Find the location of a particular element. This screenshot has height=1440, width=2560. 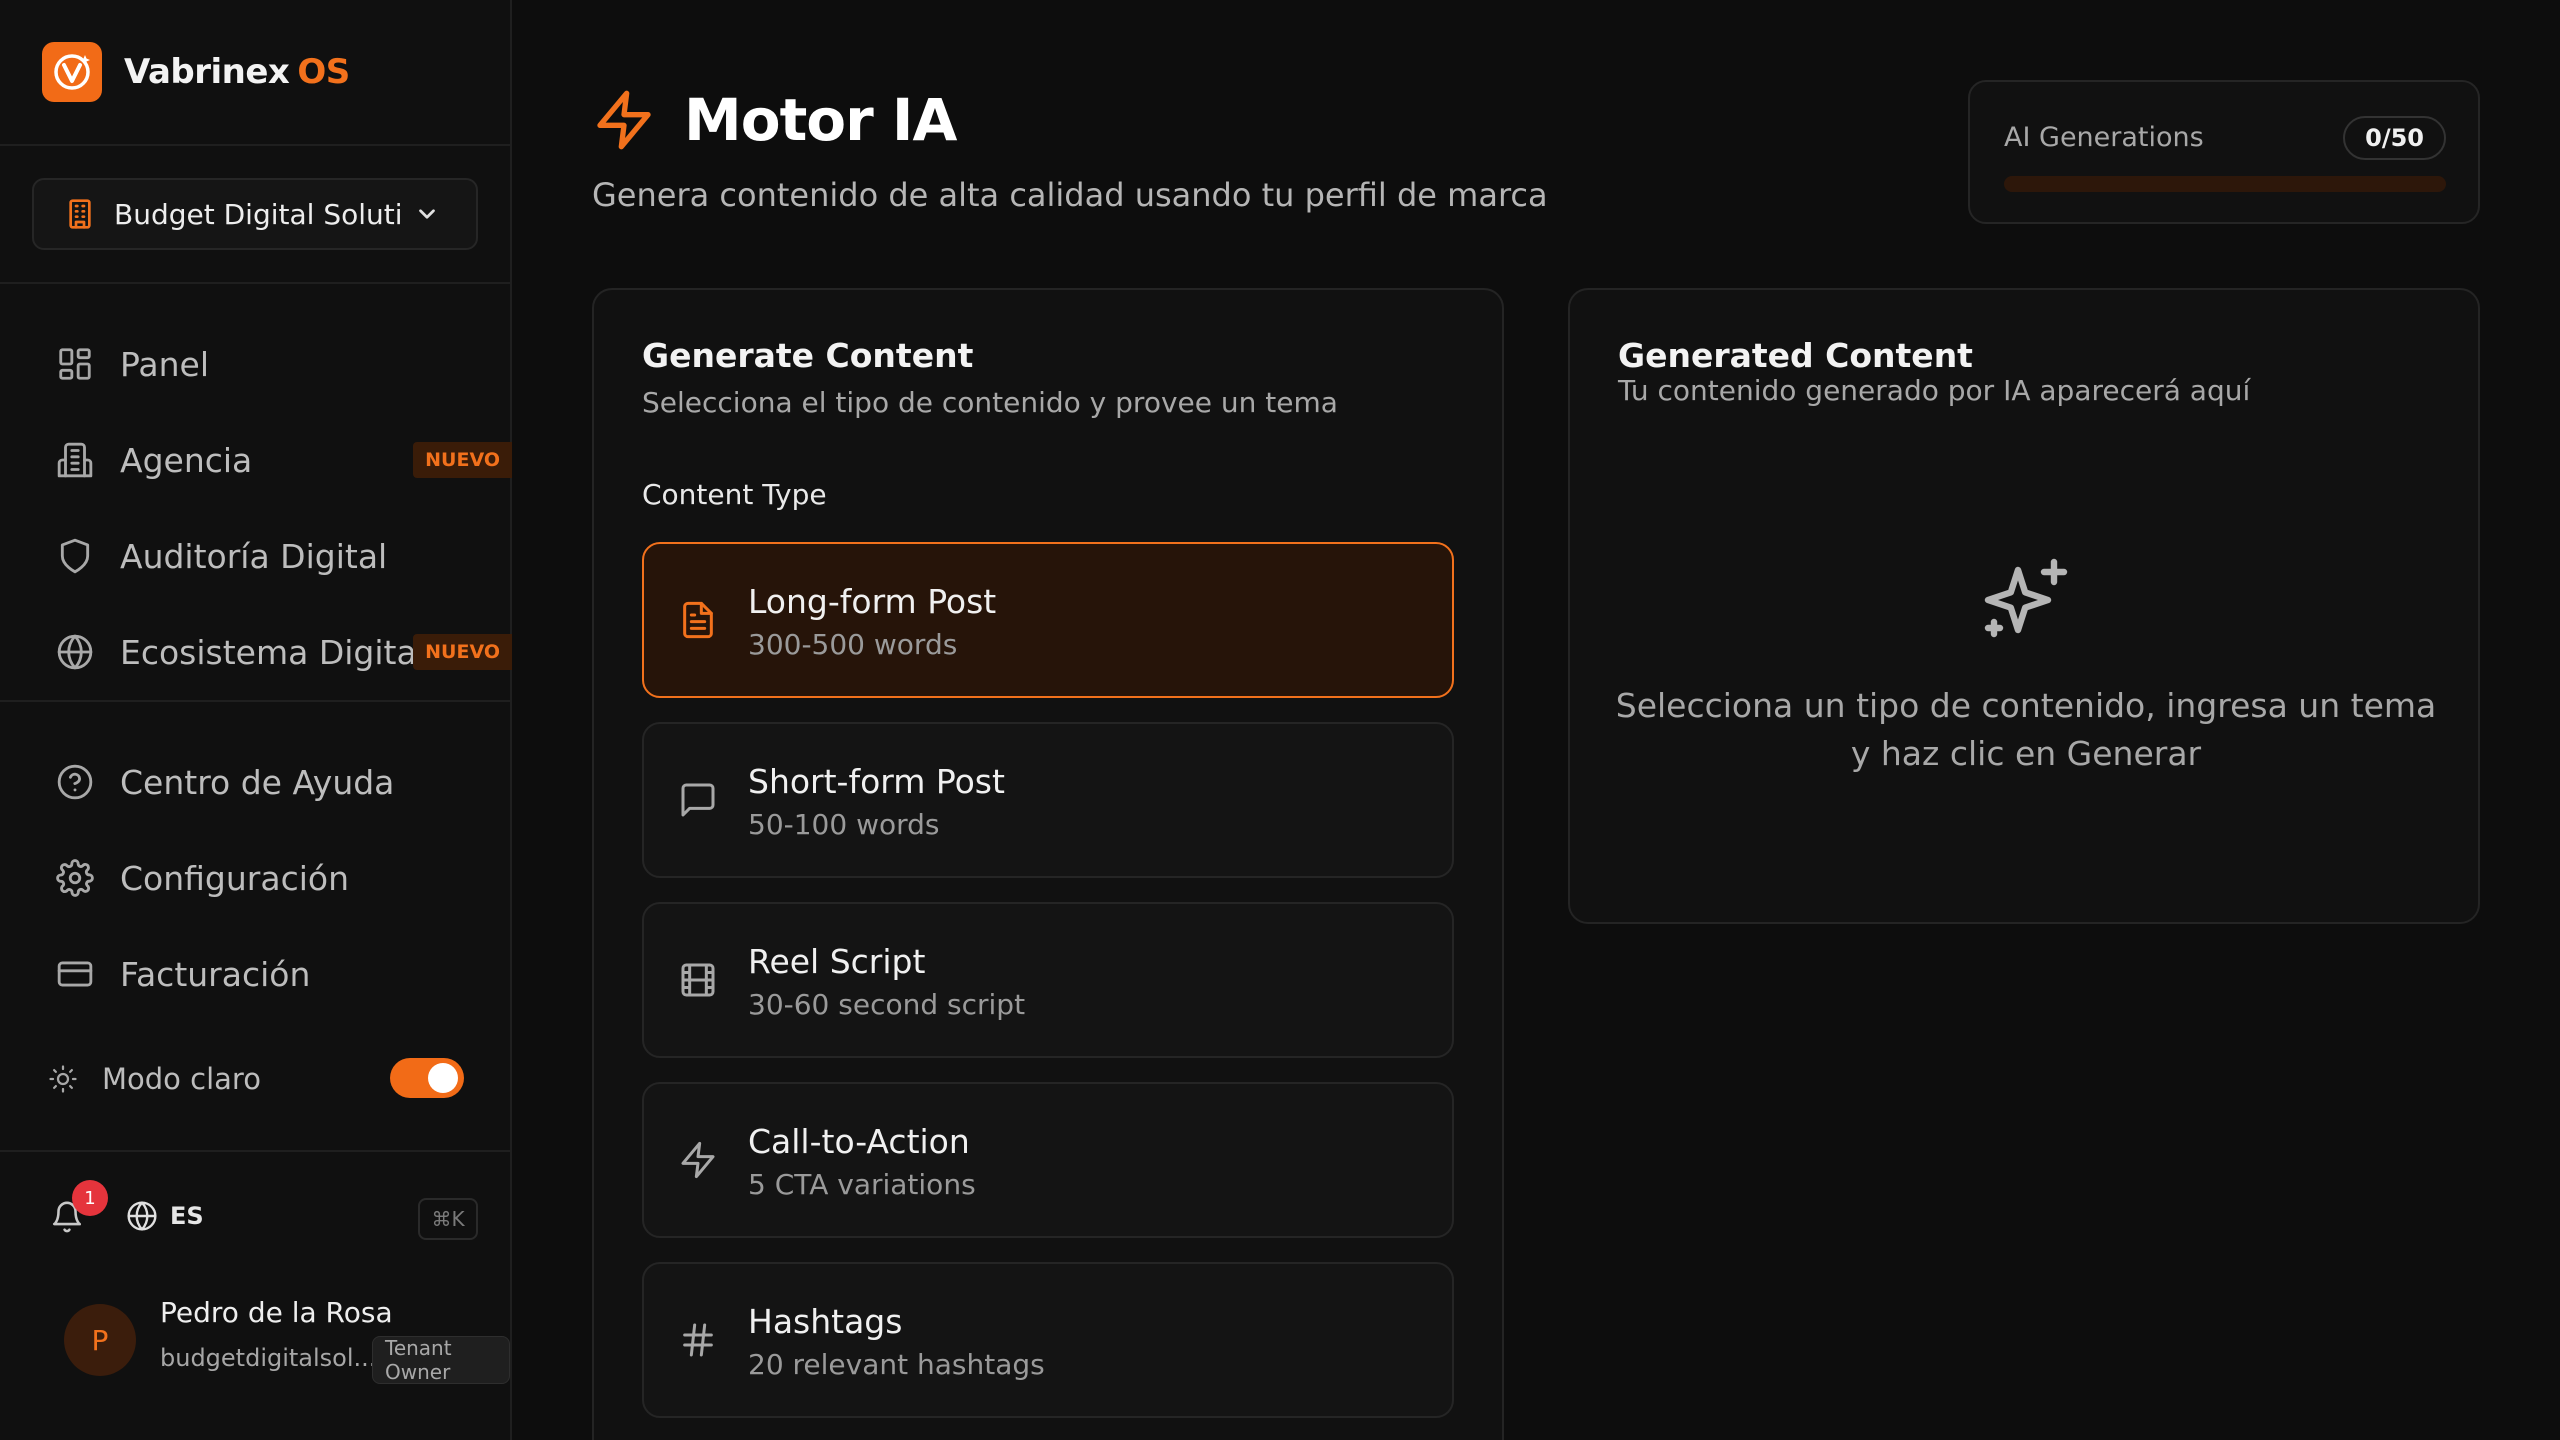

content-type-name: Call-to-Action is located at coordinates (859, 1141).